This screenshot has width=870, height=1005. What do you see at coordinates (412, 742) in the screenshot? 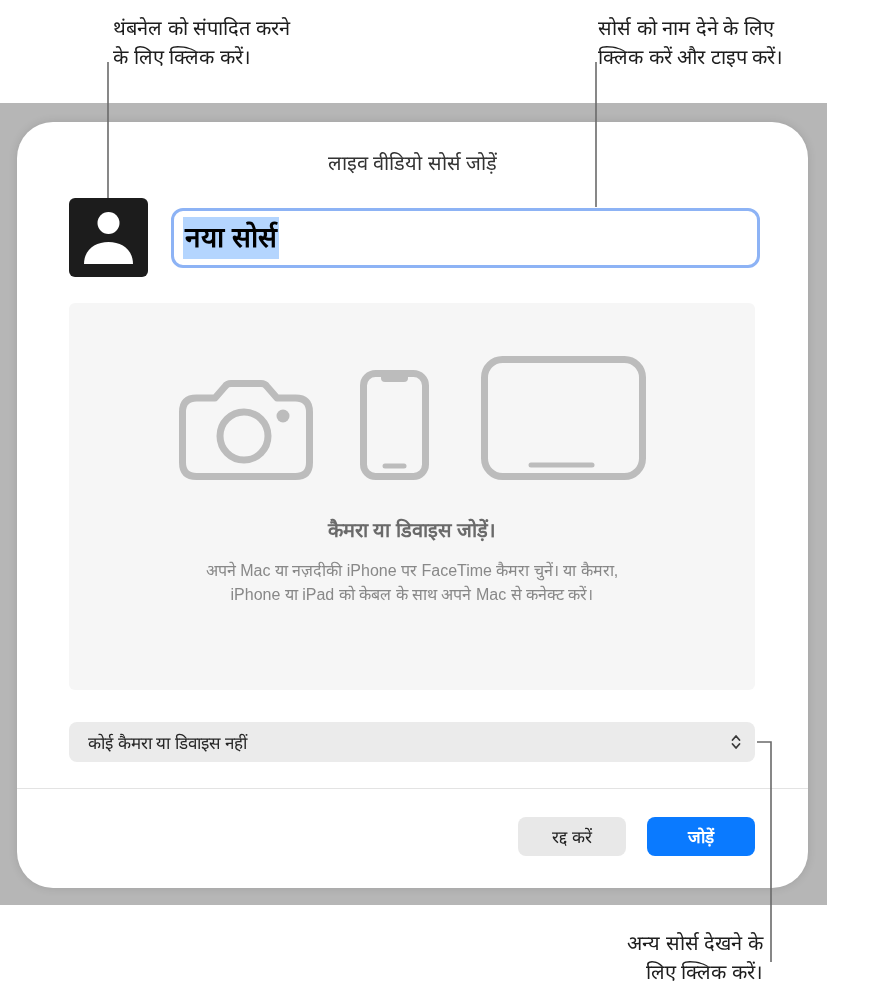
I see `source-popup: कोई कैमरा या डिवाइस नहीं` at bounding box center [412, 742].